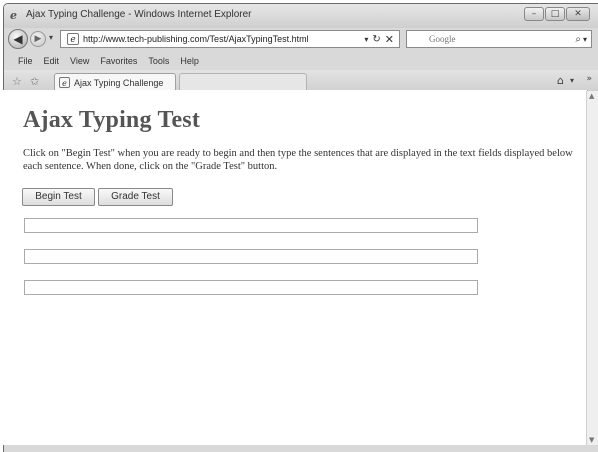 The height and width of the screenshot is (452, 598). I want to click on begin-test-button: Begin Test, so click(58, 197).